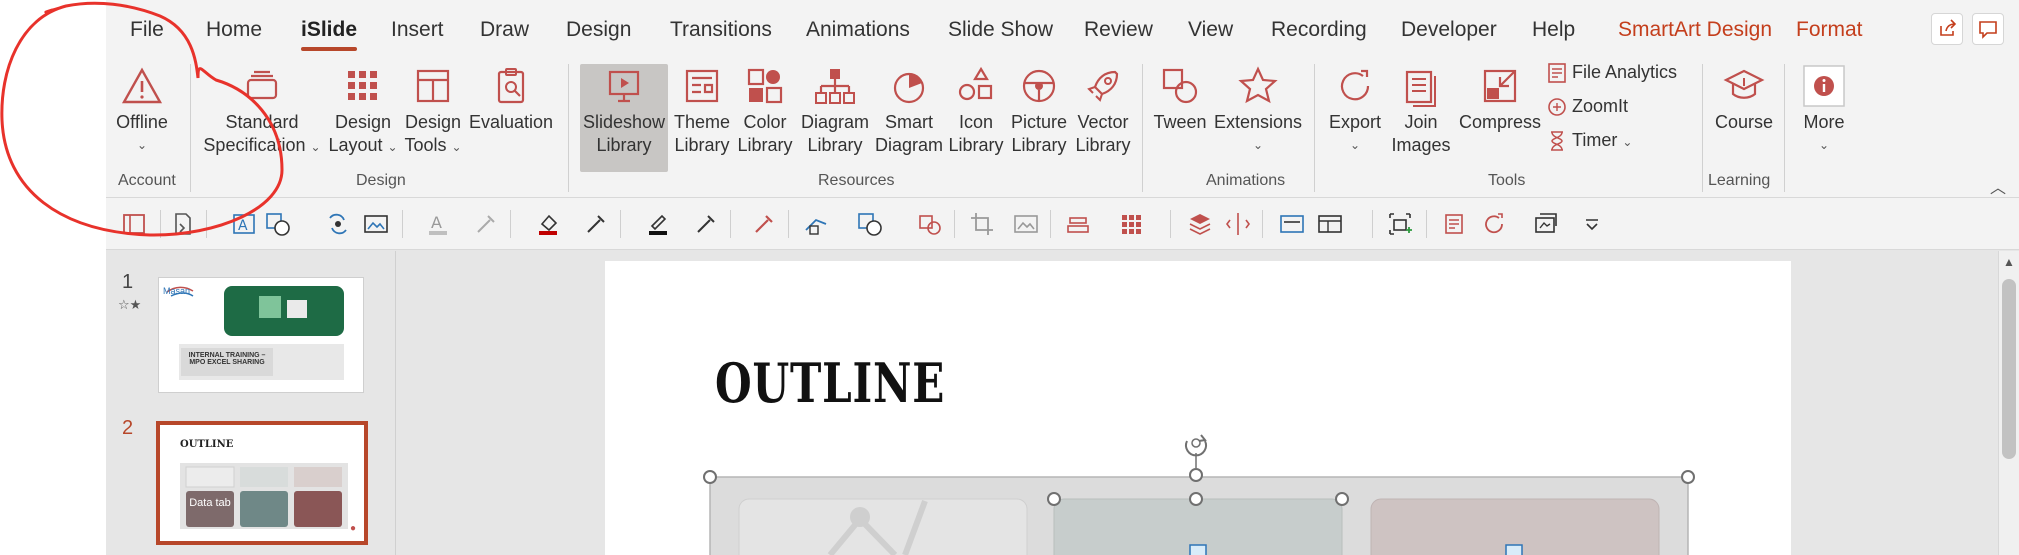 This screenshot has width=2019, height=555. I want to click on red-circle-annotation, so click(142, 119).